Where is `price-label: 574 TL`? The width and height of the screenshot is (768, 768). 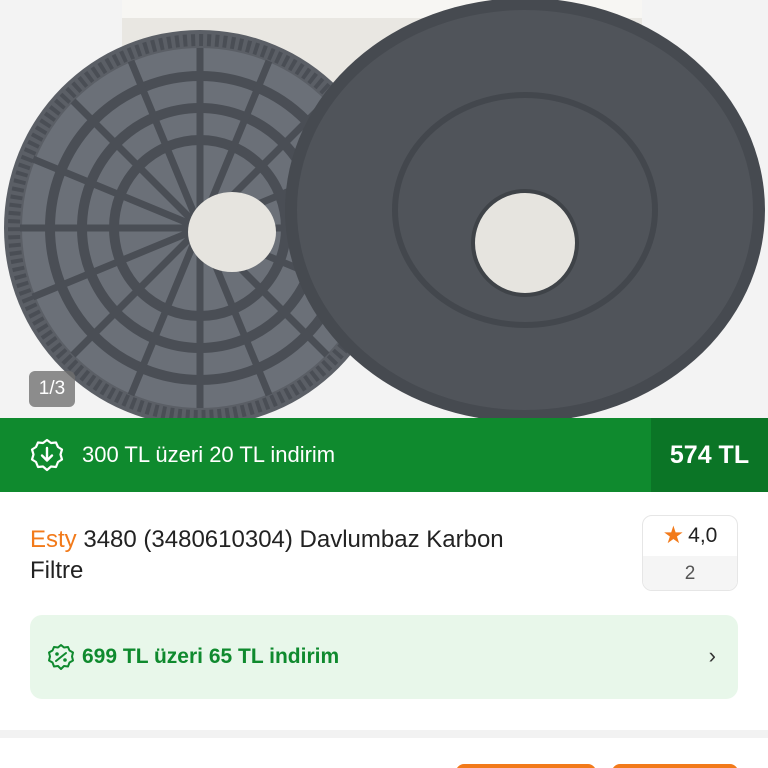 price-label: 574 TL is located at coordinates (709, 455).